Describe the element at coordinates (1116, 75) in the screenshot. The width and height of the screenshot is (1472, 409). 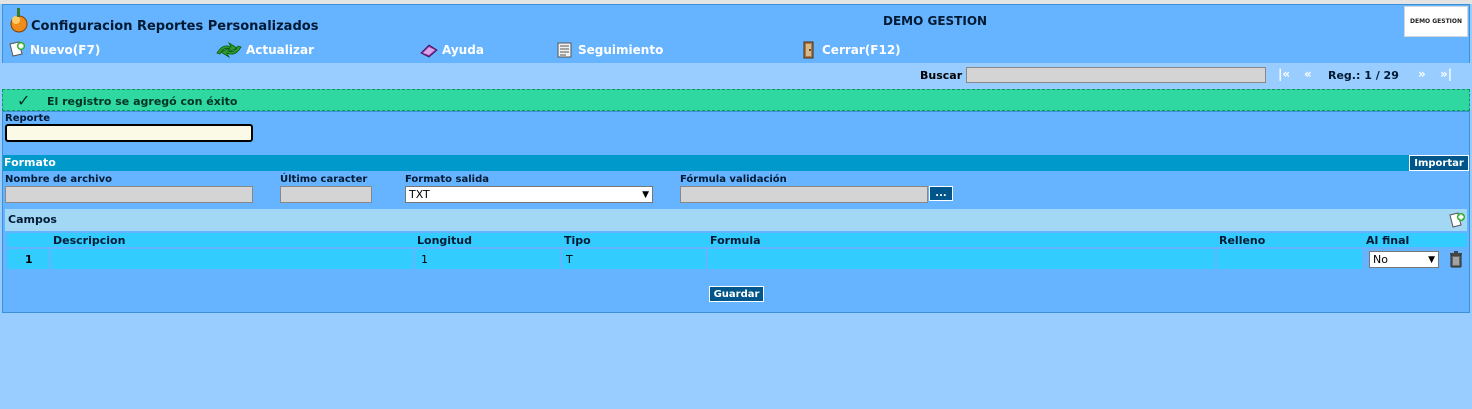
I see `search-input` at that location.